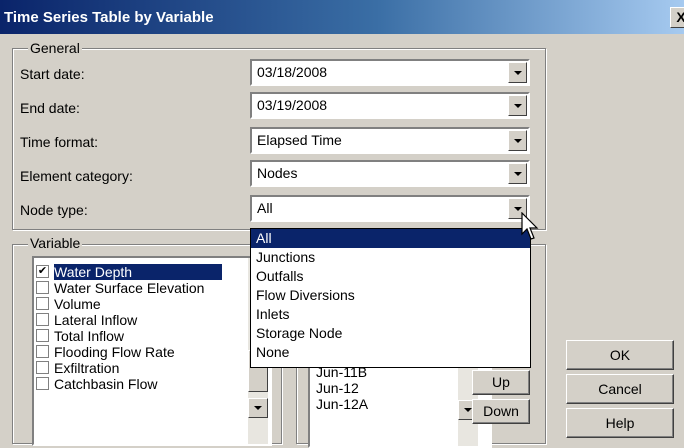  What do you see at coordinates (390, 173) in the screenshot?
I see `element-category-combo: Nodes` at bounding box center [390, 173].